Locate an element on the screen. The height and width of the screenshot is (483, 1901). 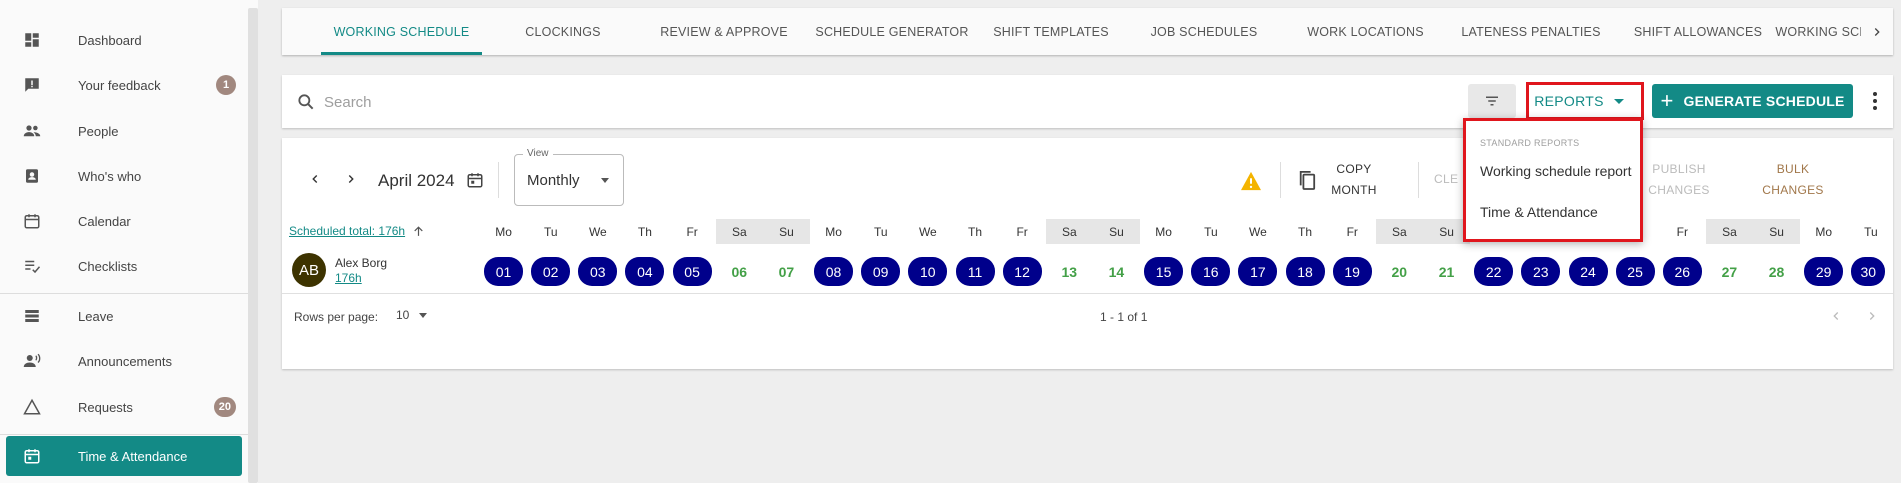
menu-item-working-schedule-report: Working schedule report is located at coordinates (1555, 171).